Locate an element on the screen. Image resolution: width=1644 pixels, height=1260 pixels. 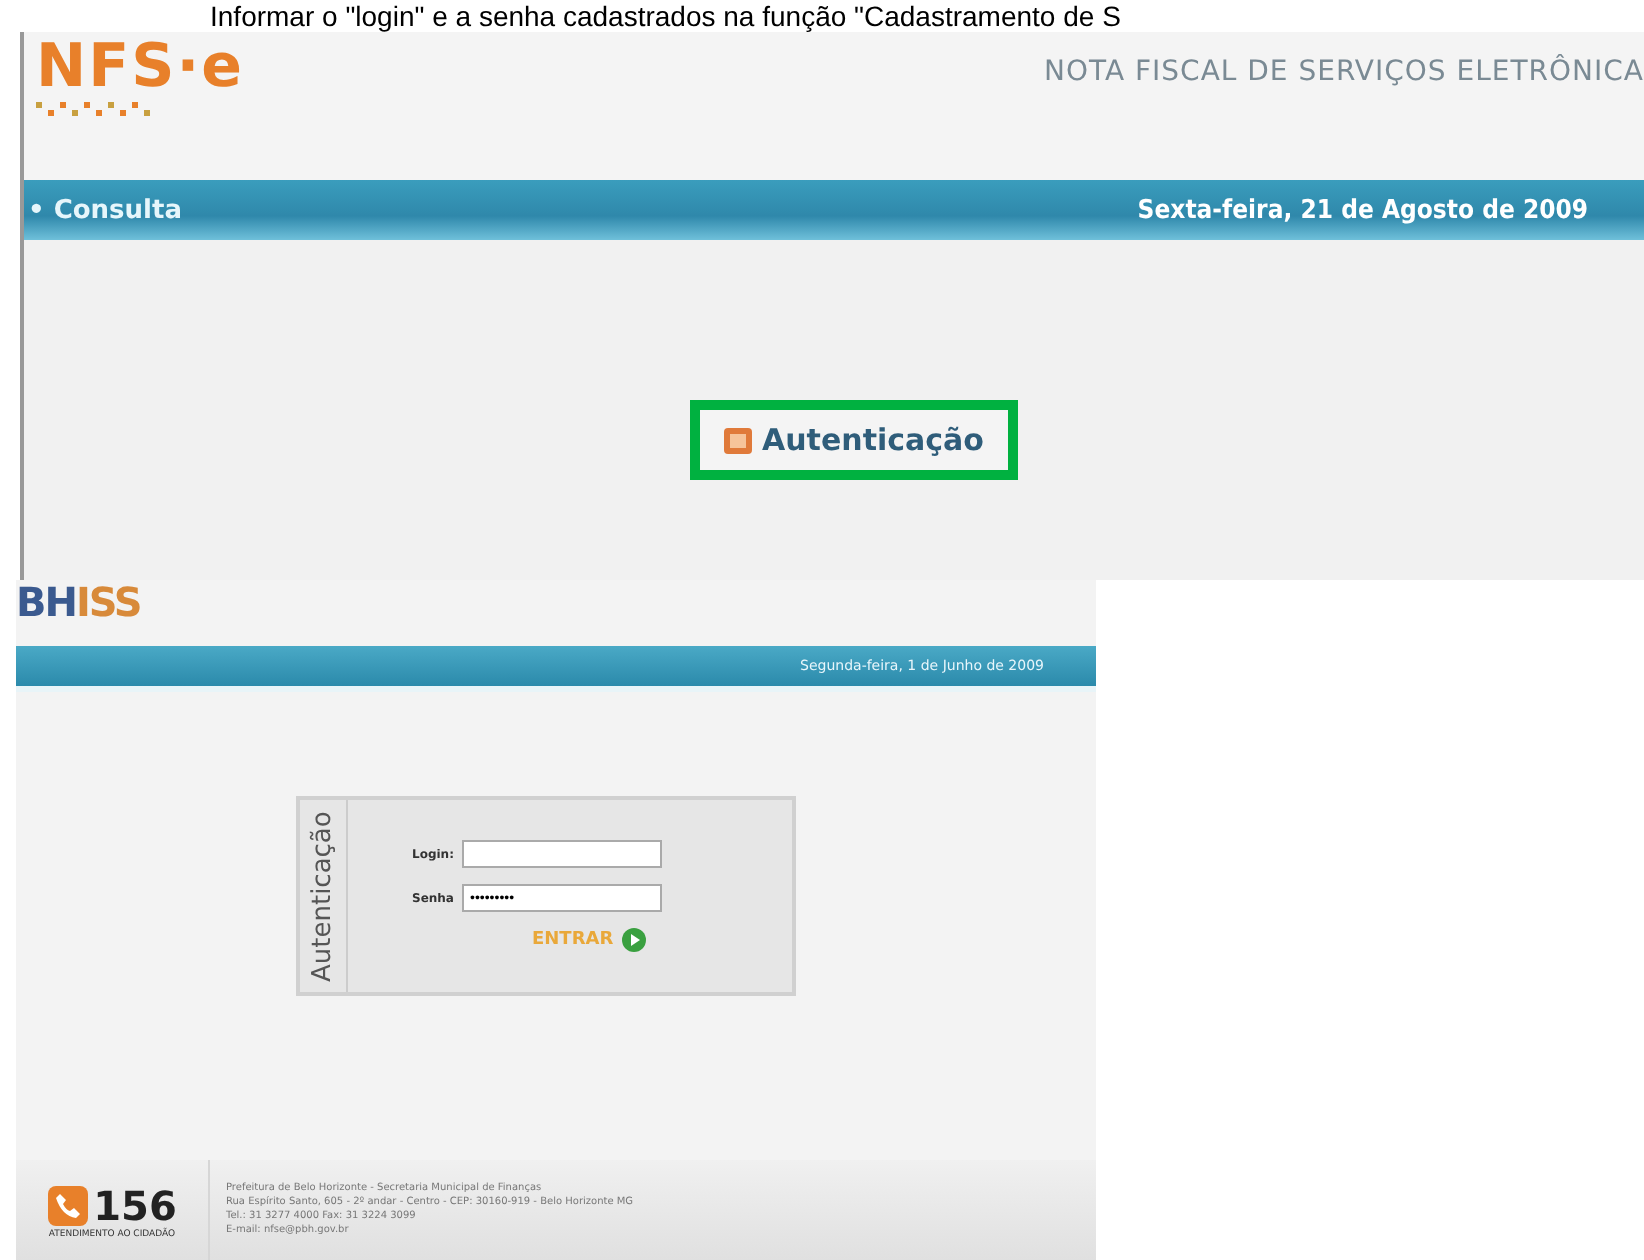
instruction-text: Informar o "login" e a senha cadastrados na função "Cadastramento de S is located at coordinates (665, 16).